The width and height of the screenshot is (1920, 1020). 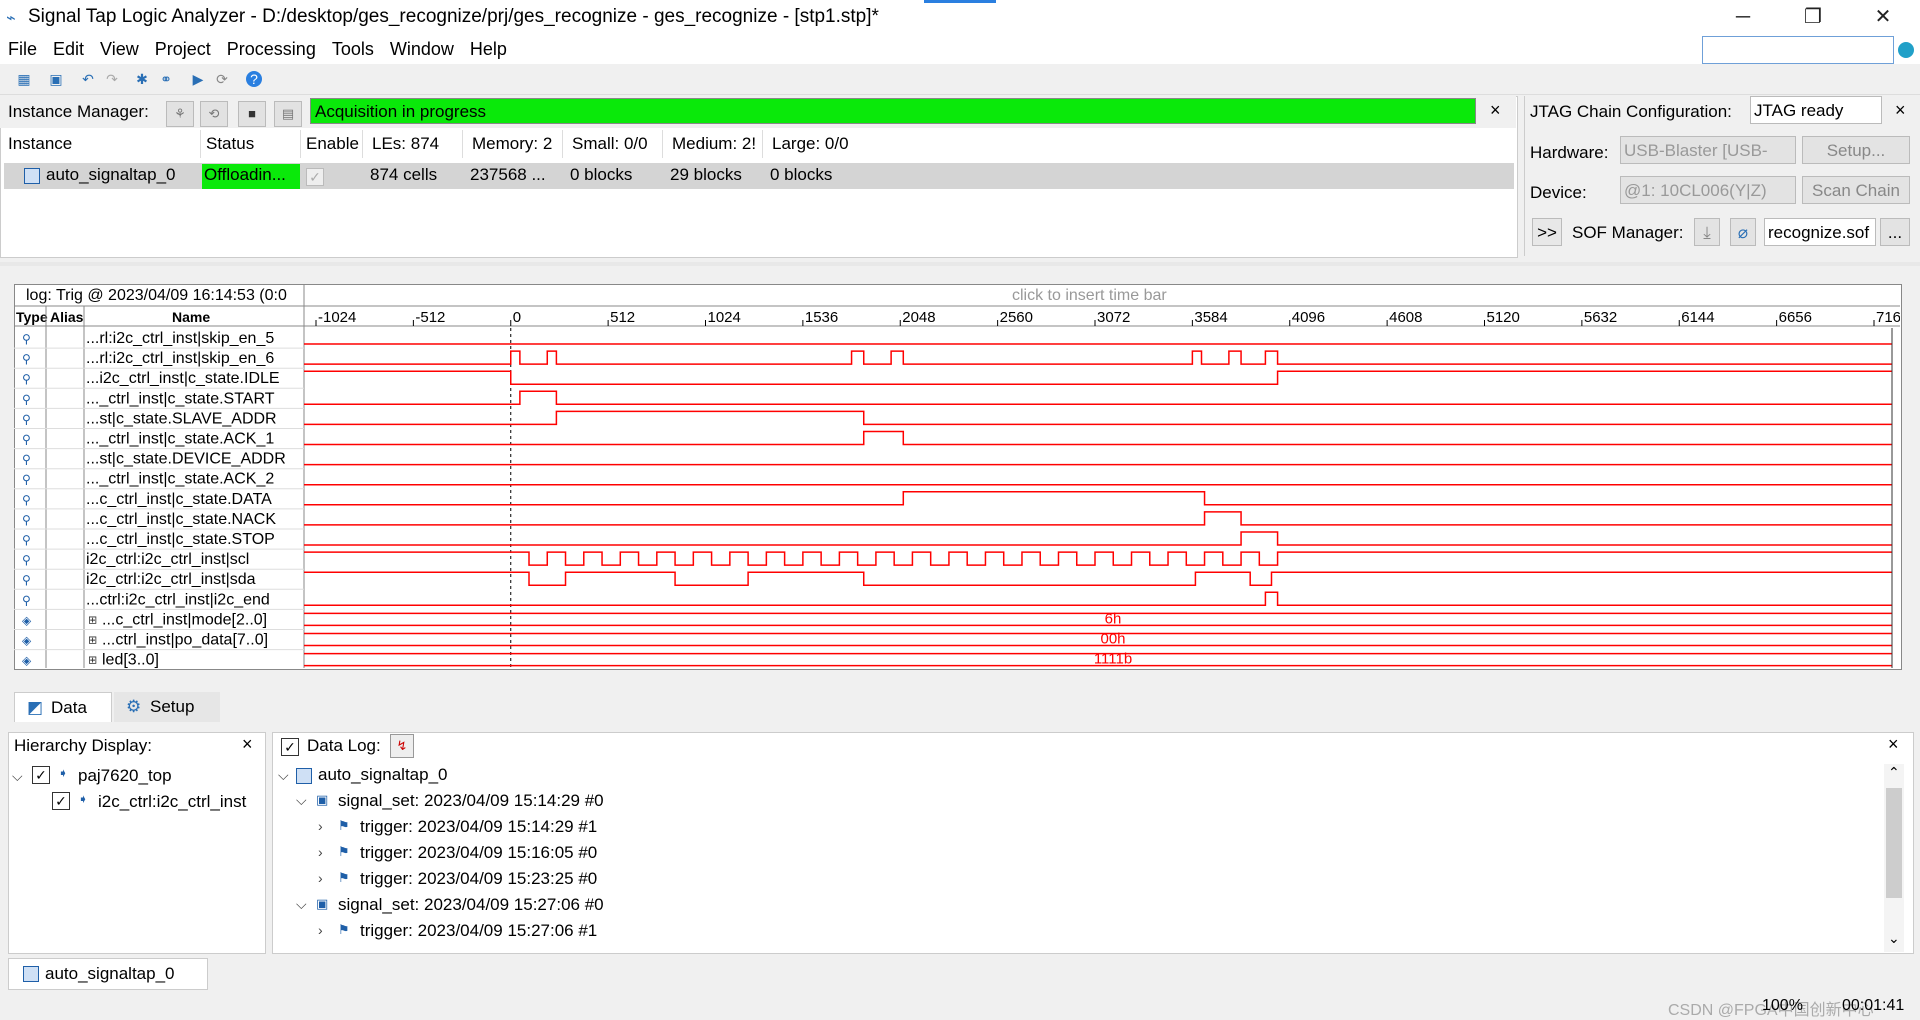 What do you see at coordinates (1708, 150) in the screenshot?
I see `hardware-select: USB-Blaster [USB-` at bounding box center [1708, 150].